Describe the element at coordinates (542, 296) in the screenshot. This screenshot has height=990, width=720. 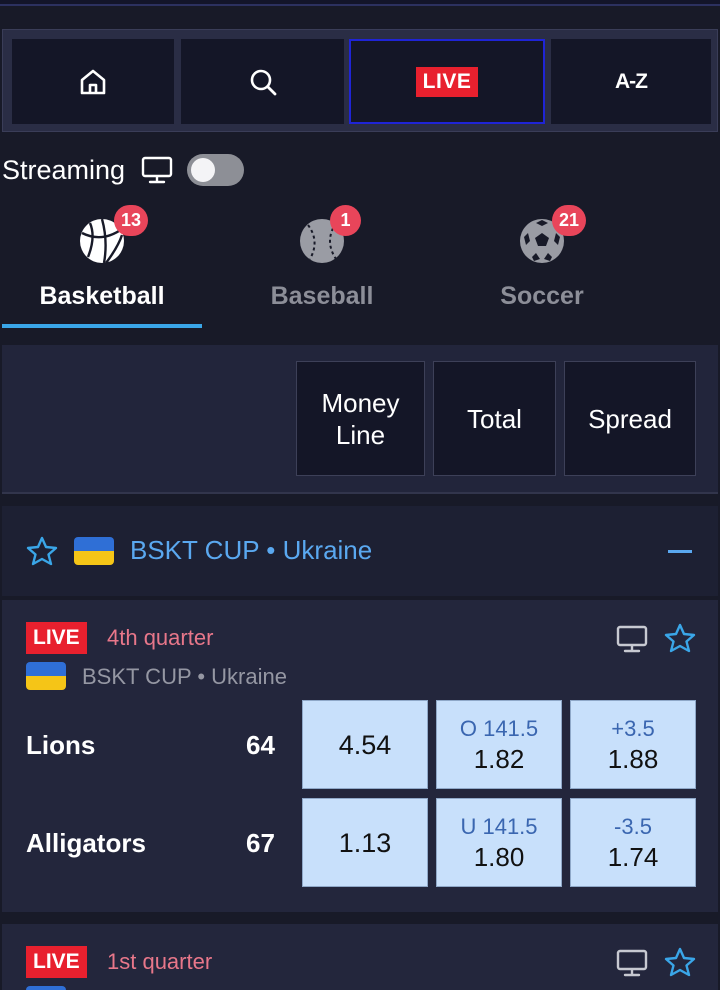
I see `tab-soccer-label: Soccer` at that location.